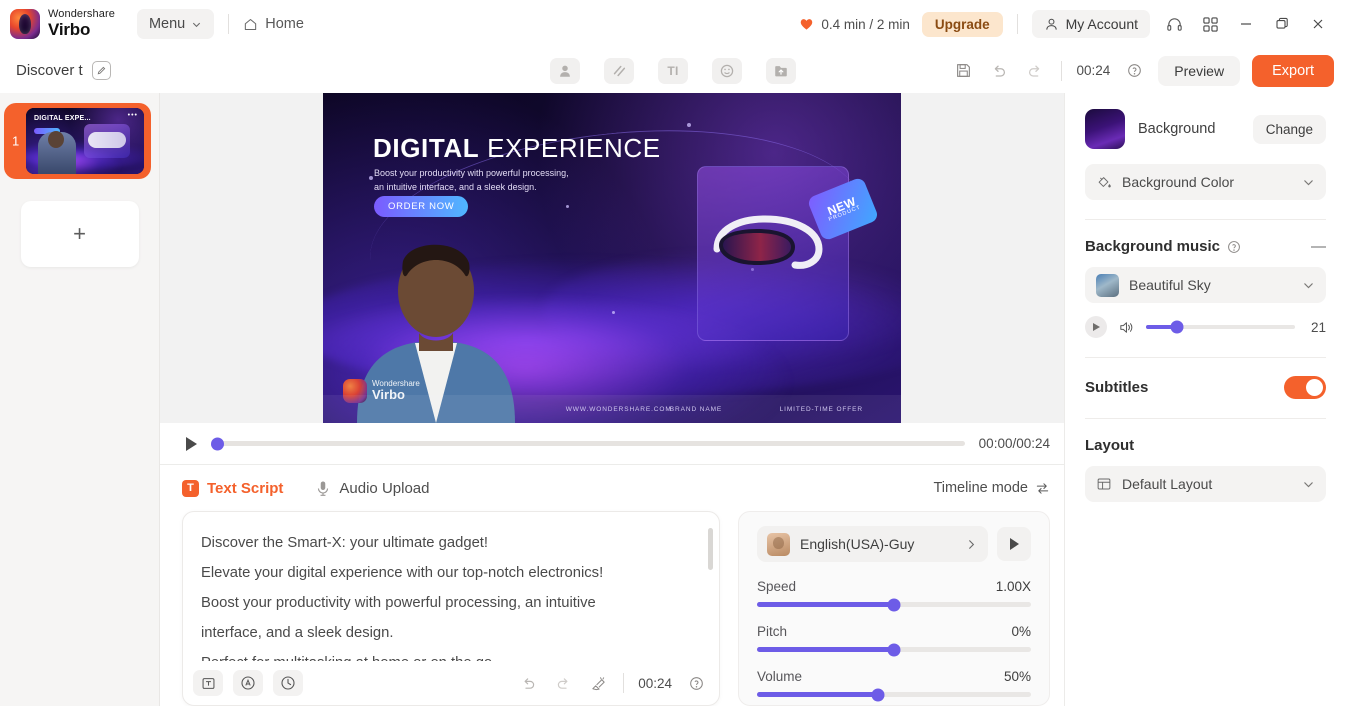 This screenshot has width=1346, height=706. I want to click on background-row: Background Change, so click(1205, 129).